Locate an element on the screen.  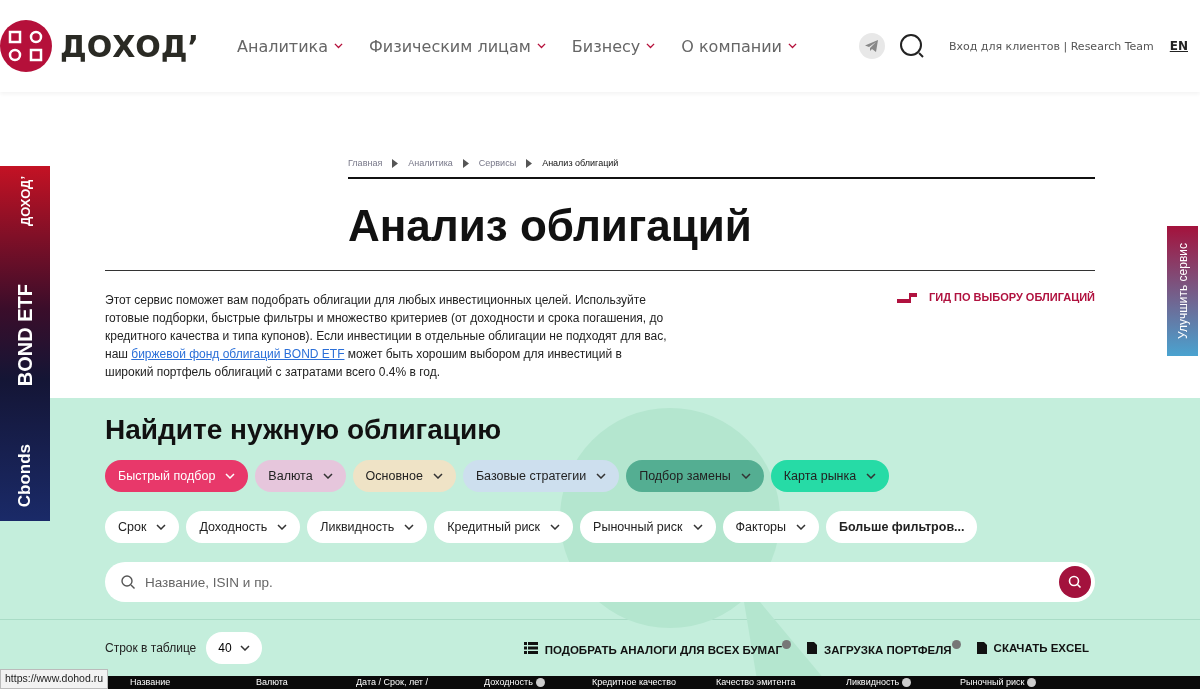
preset-chip: Подбор замены is located at coordinates (695, 476).